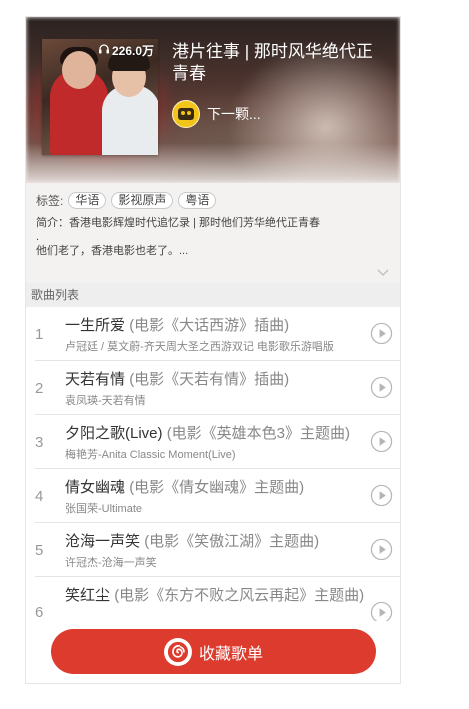  Describe the element at coordinates (239, 595) in the screenshot. I see `song-subtitle: (电影《东方不败之风云再起》主题曲)` at that location.